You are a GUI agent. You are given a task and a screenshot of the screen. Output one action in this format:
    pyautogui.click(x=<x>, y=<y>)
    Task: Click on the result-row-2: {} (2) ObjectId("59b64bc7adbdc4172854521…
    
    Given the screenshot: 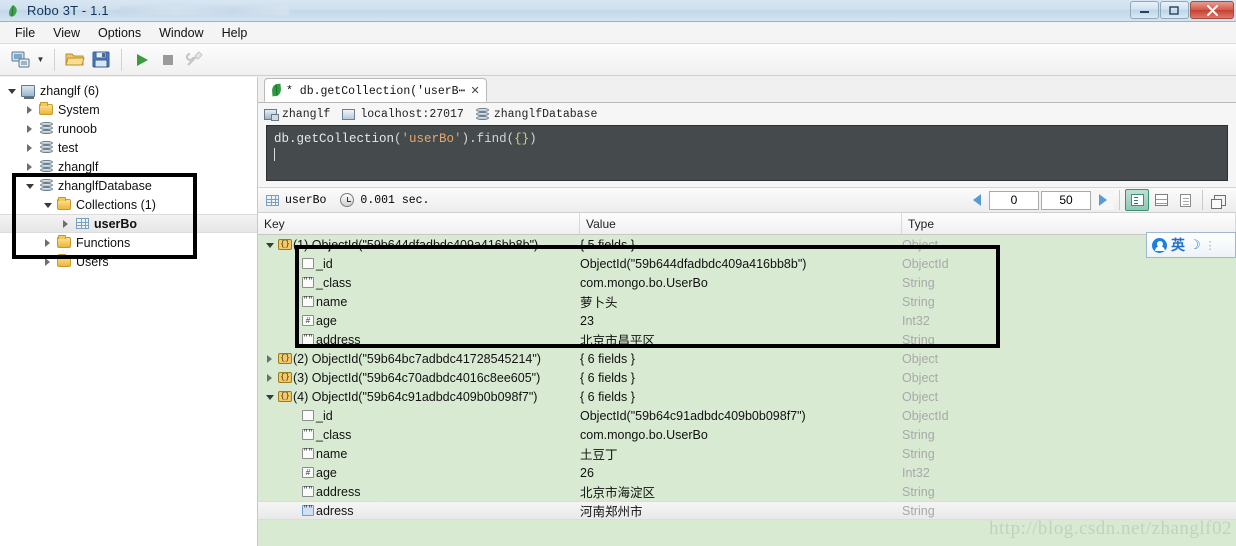 What is the action you would take?
    pyautogui.click(x=747, y=358)
    